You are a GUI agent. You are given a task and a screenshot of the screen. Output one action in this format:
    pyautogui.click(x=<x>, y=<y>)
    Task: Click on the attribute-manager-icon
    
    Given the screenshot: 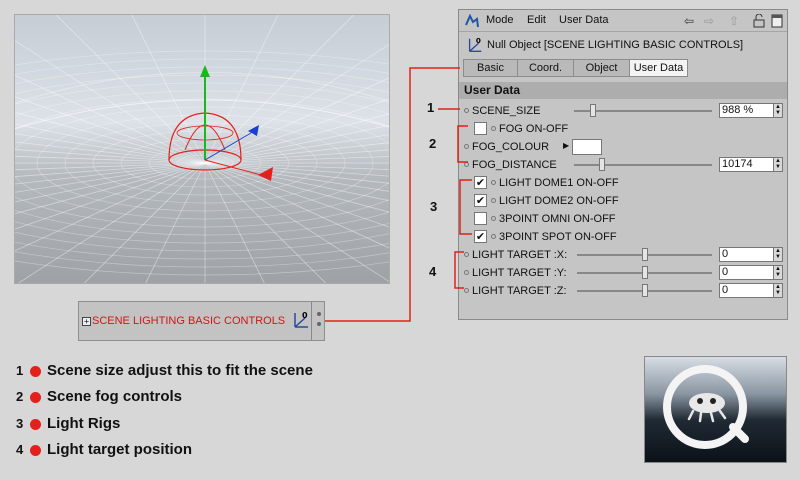 What is the action you would take?
    pyautogui.click(x=472, y=20)
    